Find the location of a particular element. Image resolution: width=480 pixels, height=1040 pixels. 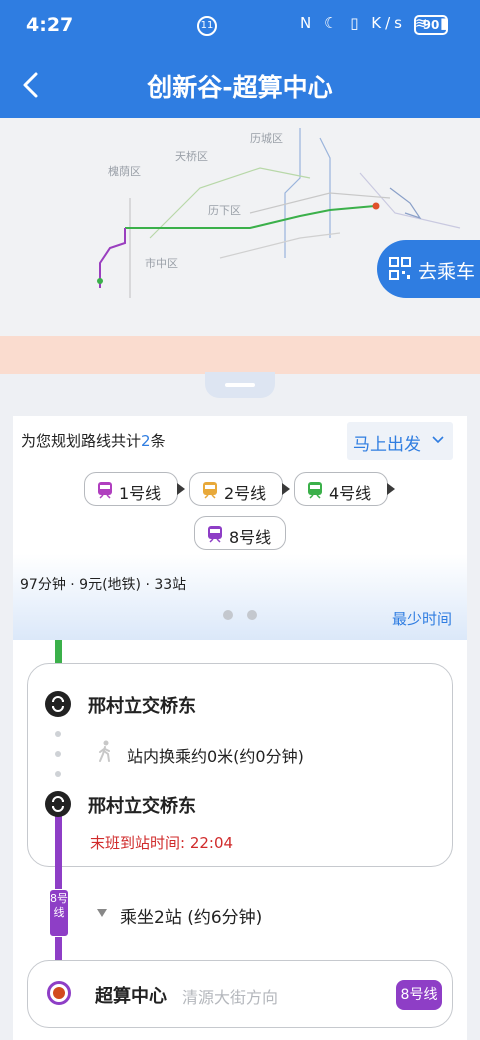

district-label: 槐荫区 is located at coordinates (124, 171).